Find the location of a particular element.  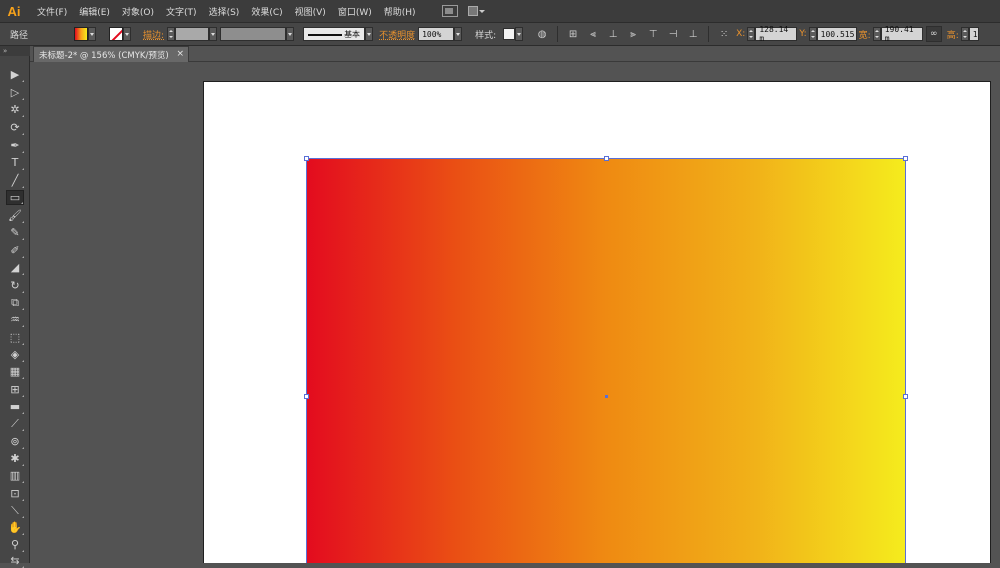

tools-panel: ▶ ▷ ✲ ⟳ ✒ T ╱ ▭ 🖌 ✎ ✐ ◢ ↻ ⧉ ♒ ⬚ ◈ ▦ ⊞ ▬ ⟋ ⊚ ✱ ▥ ⊡ ⟍ ✋ ⚲ ⇆ is located at coordinates (15, 312).